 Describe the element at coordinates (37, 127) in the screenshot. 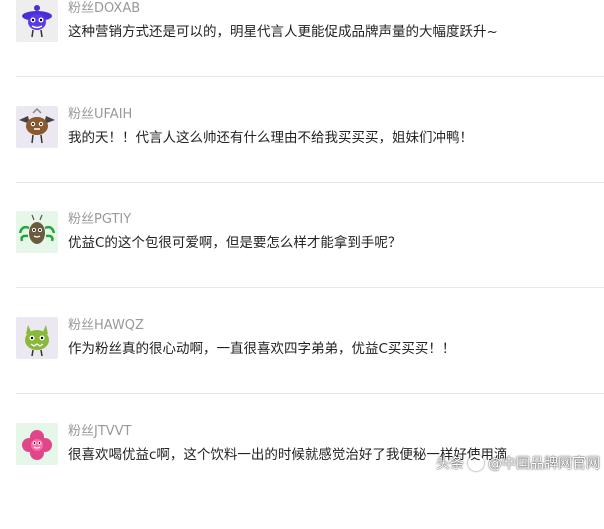

I see `brown-bat-monster-avatar-icon` at that location.